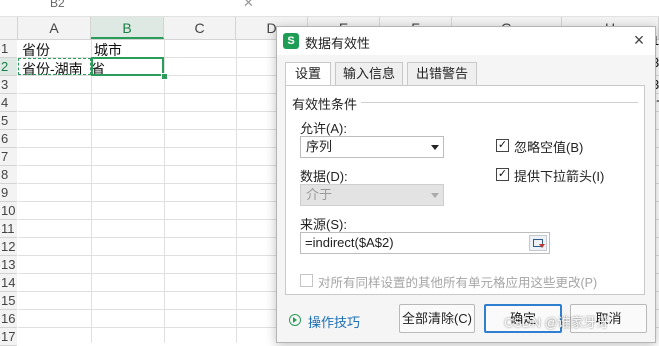 Image resolution: width=659 pixels, height=346 pixels. What do you see at coordinates (323, 224) in the screenshot?
I see `source-label: 来源(S):` at bounding box center [323, 224].